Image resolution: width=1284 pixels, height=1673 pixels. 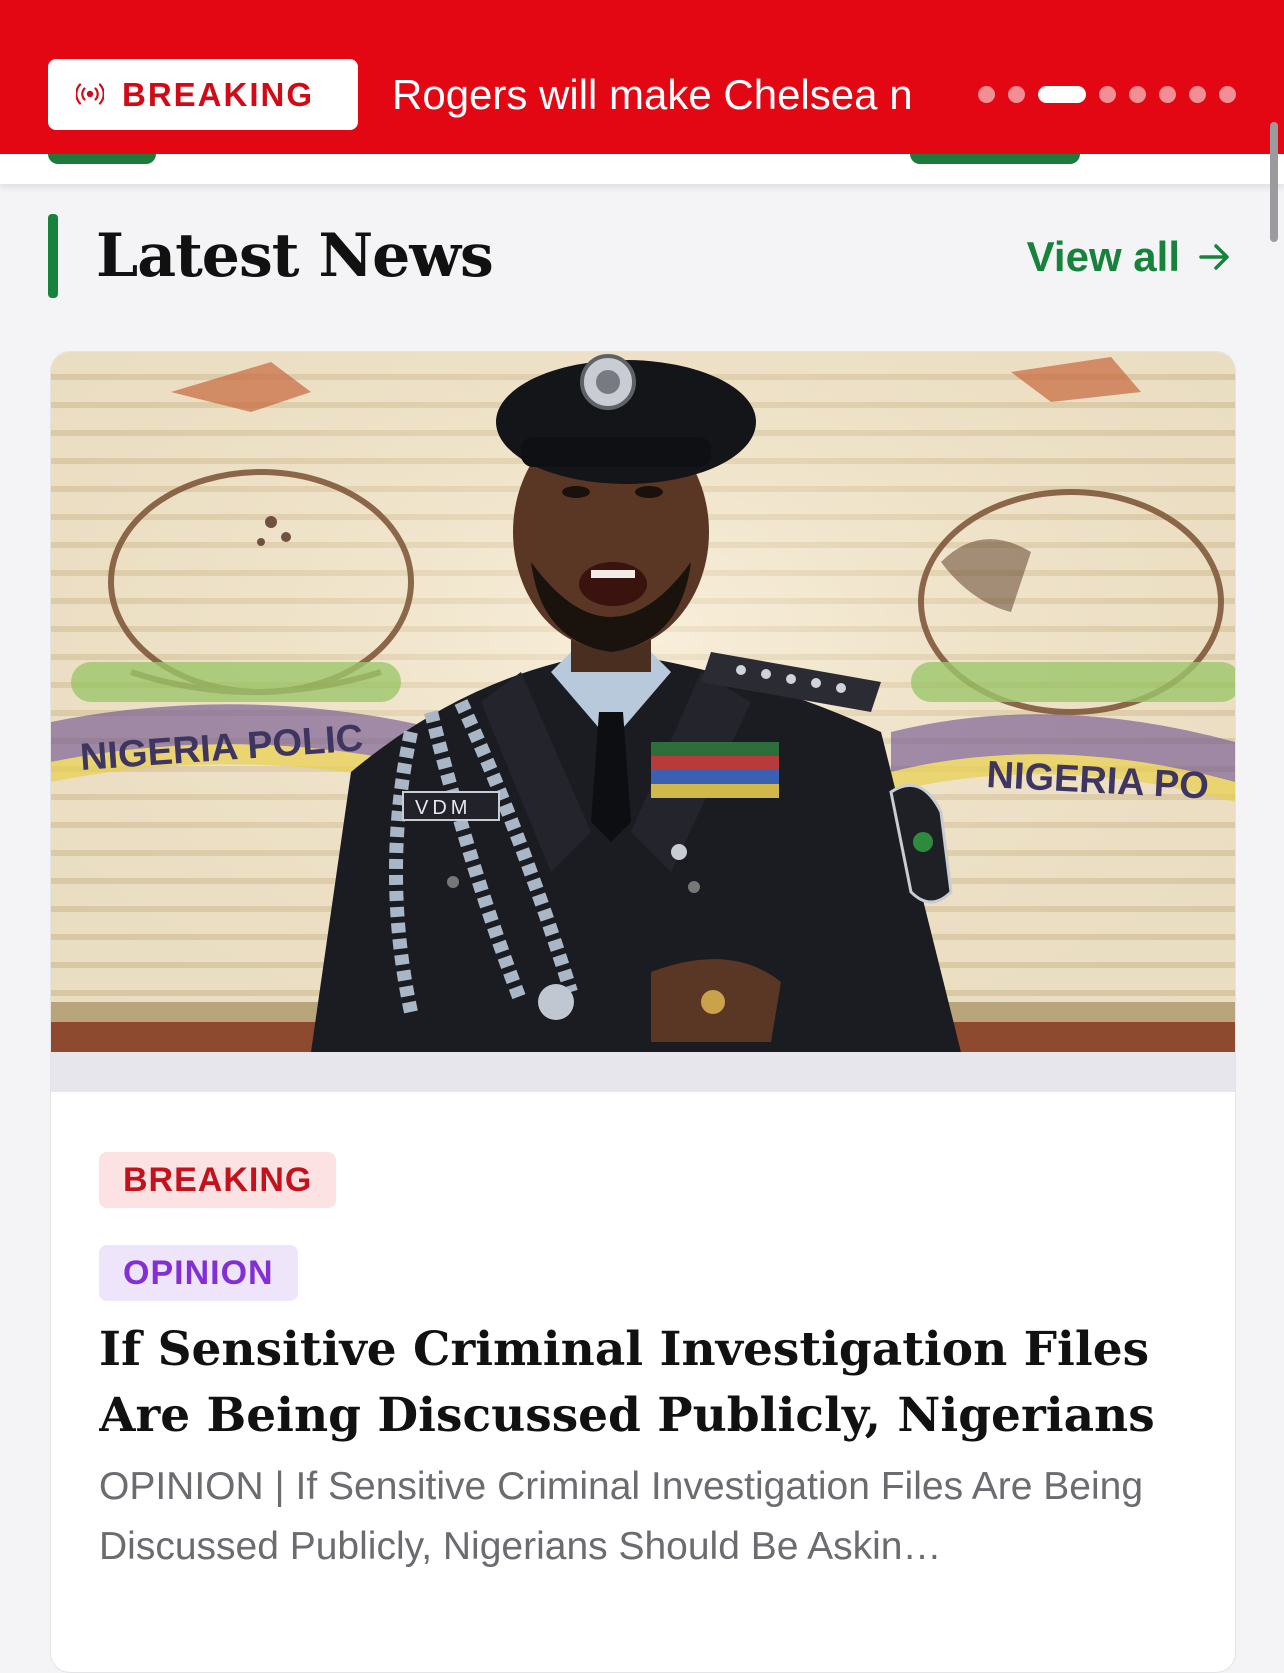 What do you see at coordinates (218, 1180) in the screenshot?
I see `tag-breaking: BREAKING` at bounding box center [218, 1180].